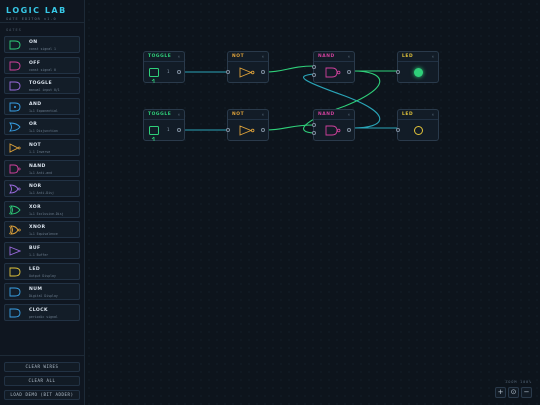  Describe the element at coordinates (42, 250) in the screenshot. I see `gate-item-buf: BUF 1-1 Buffer` at that location.